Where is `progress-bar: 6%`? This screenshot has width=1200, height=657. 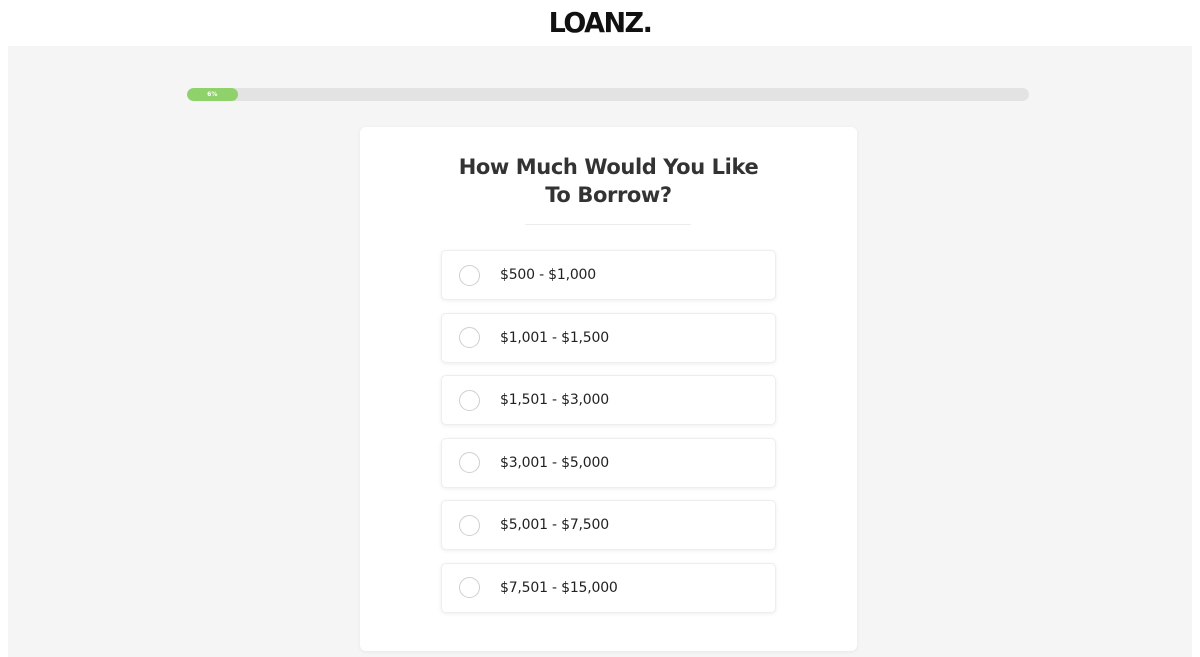 progress-bar: 6% is located at coordinates (608, 94).